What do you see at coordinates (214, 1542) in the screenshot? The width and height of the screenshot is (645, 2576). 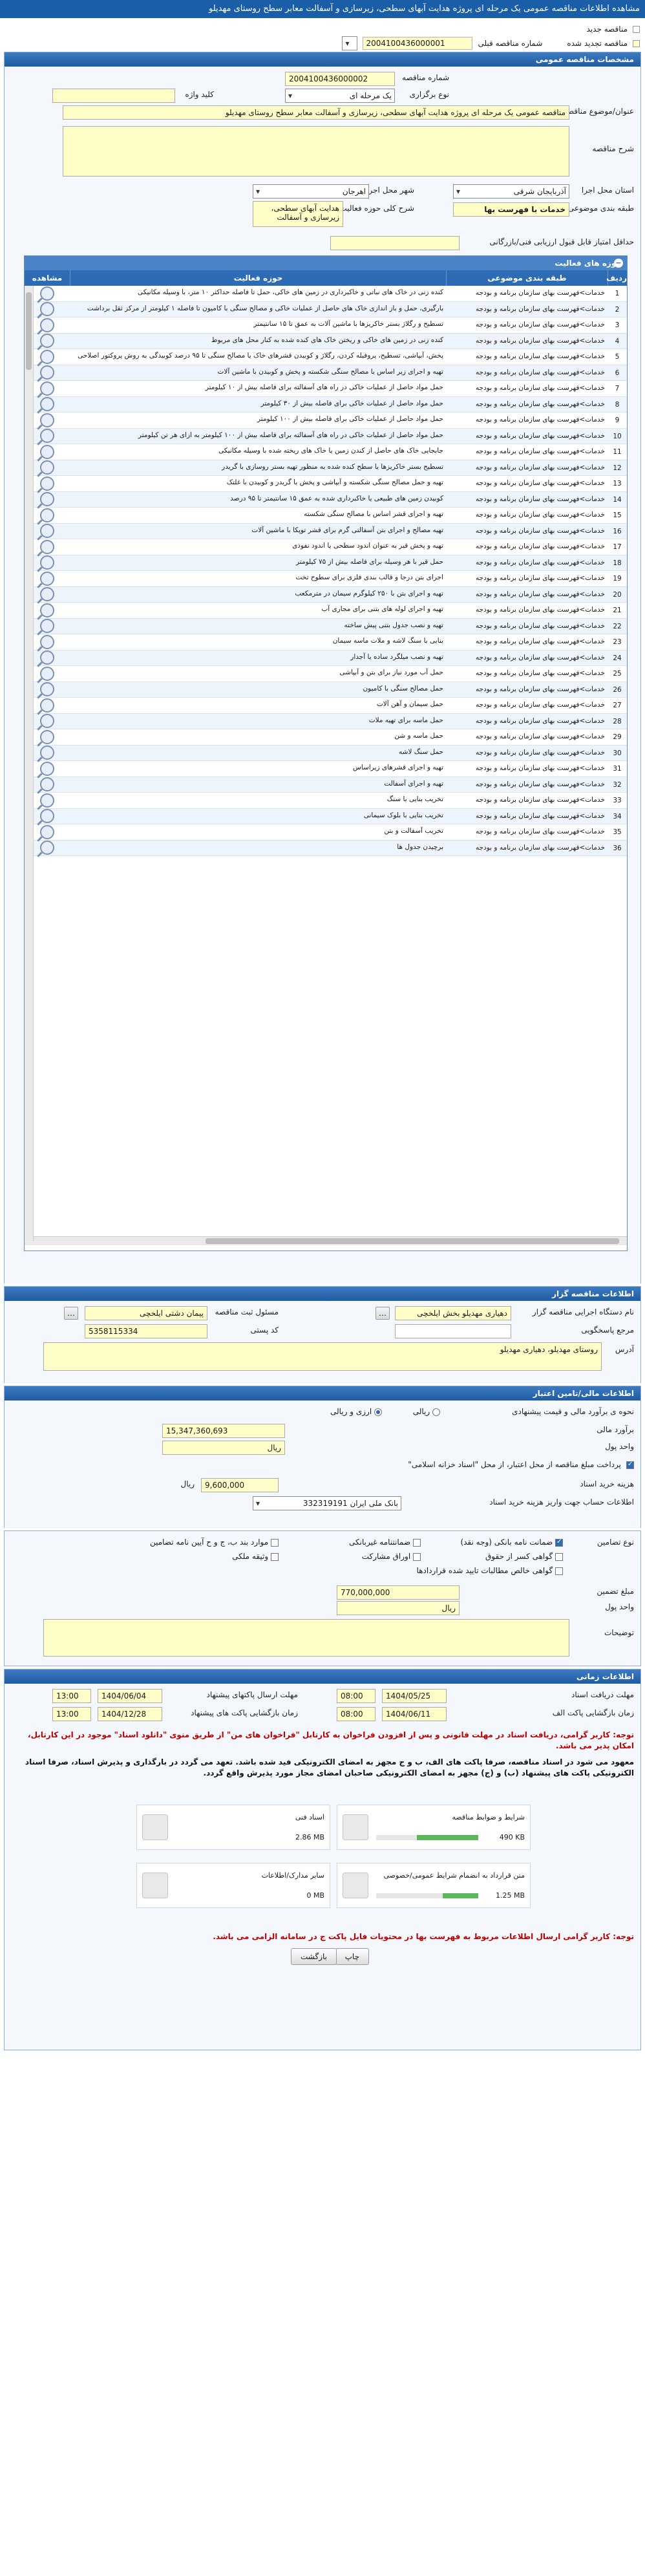 I see `guarantee-type3: موارد بند ب، ج و ح آیین نامه تضامین` at bounding box center [214, 1542].